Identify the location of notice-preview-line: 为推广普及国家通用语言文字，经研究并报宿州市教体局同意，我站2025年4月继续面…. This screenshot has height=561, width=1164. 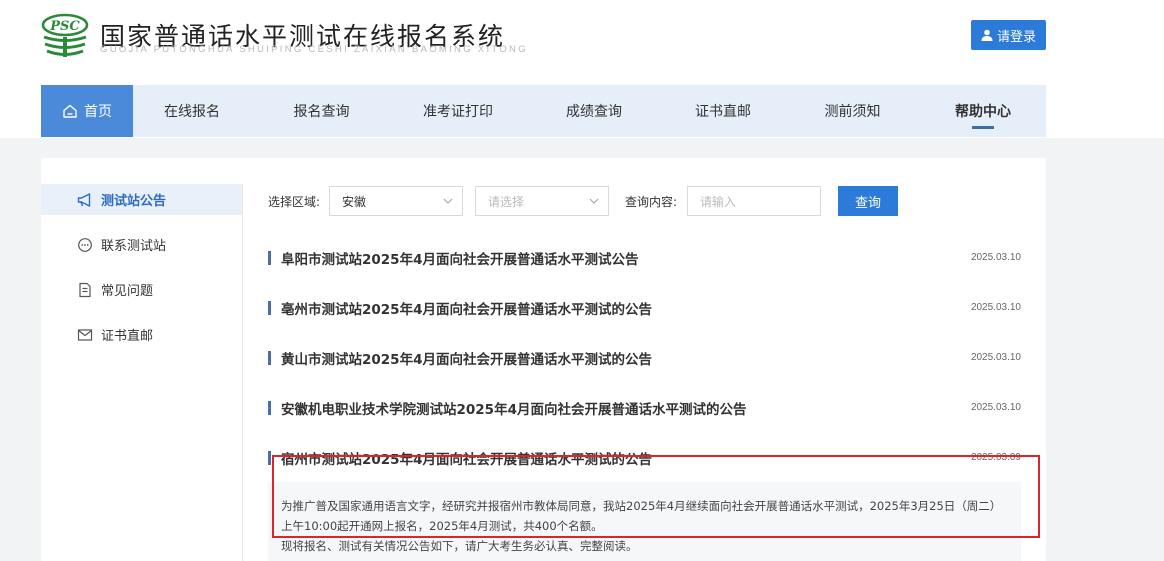
(641, 506).